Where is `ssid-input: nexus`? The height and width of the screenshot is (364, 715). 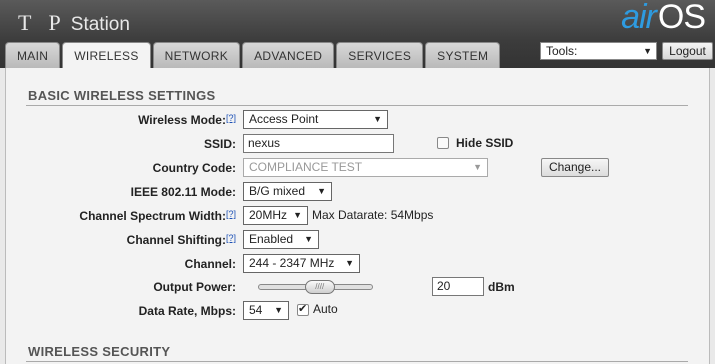 ssid-input: nexus is located at coordinates (318, 143).